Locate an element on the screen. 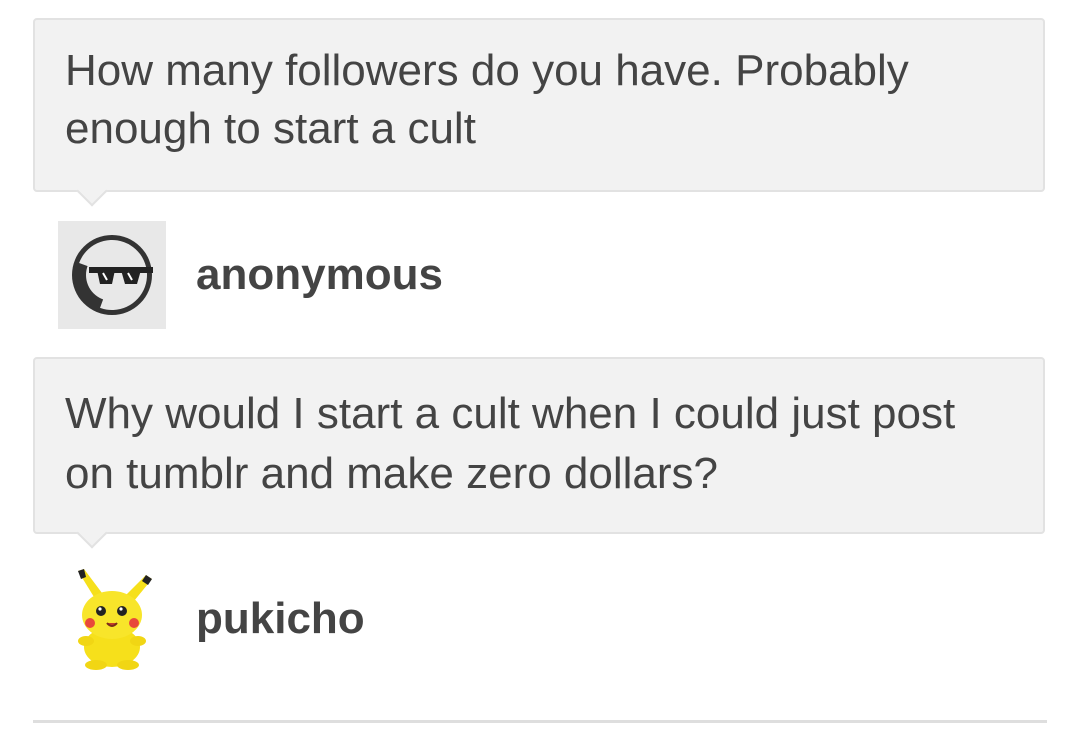  answerer-row: pukicho is located at coordinates (211, 619).